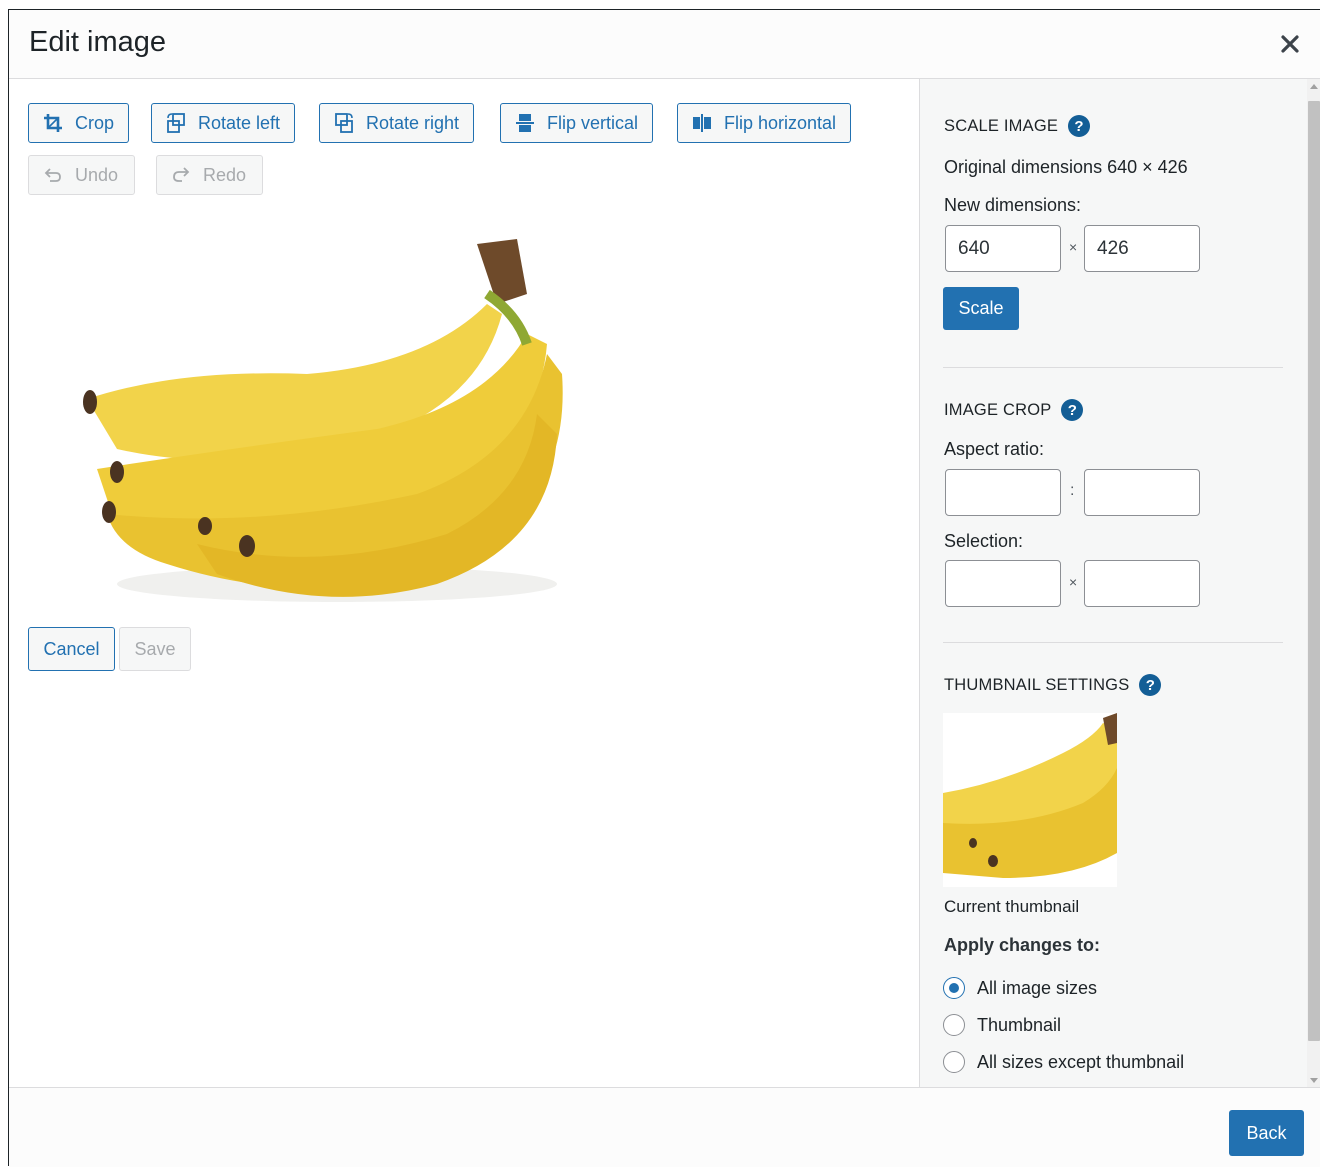 The width and height of the screenshot is (1320, 1167). What do you see at coordinates (1142, 248) in the screenshot?
I see `scale-height-input` at bounding box center [1142, 248].